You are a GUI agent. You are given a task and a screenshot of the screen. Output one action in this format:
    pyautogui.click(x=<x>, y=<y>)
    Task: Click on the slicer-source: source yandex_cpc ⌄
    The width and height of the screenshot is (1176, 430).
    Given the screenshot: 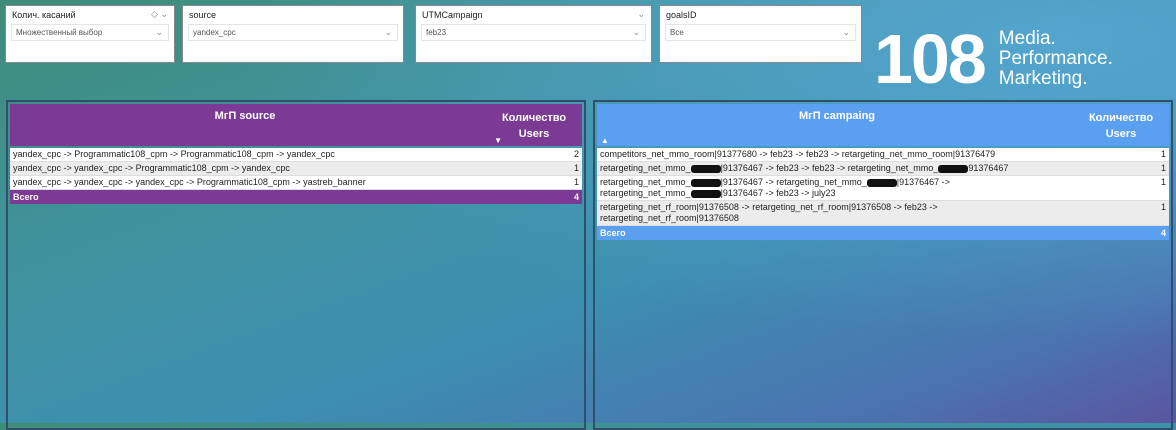 What is the action you would take?
    pyautogui.click(x=293, y=34)
    